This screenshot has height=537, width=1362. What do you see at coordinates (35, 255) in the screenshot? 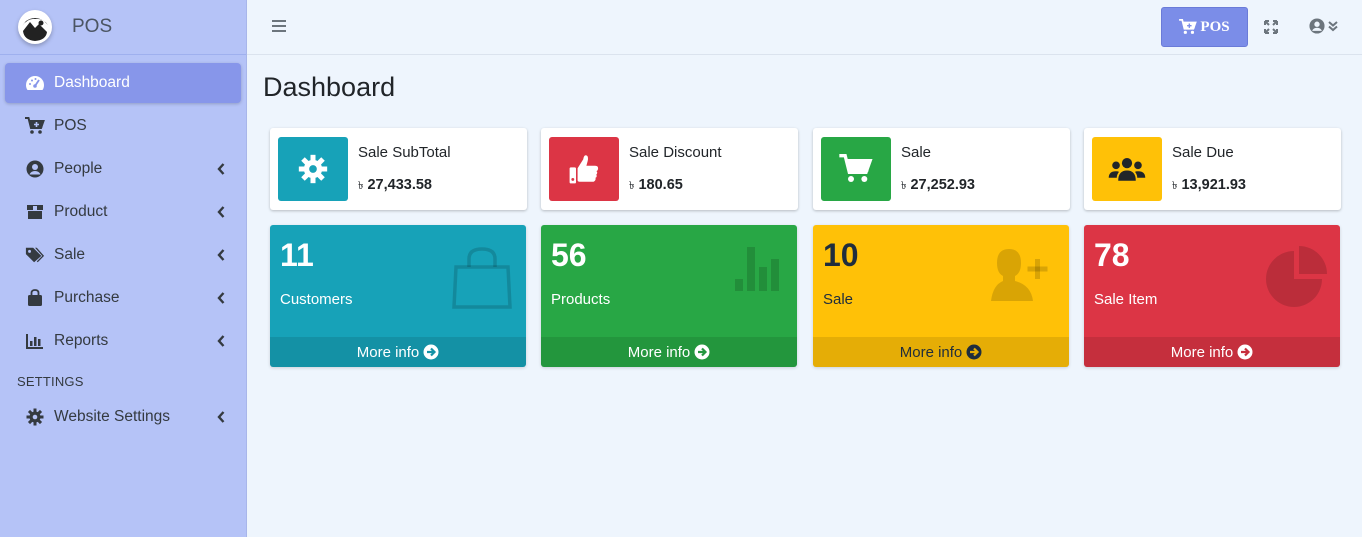
I see `tags-icon` at bounding box center [35, 255].